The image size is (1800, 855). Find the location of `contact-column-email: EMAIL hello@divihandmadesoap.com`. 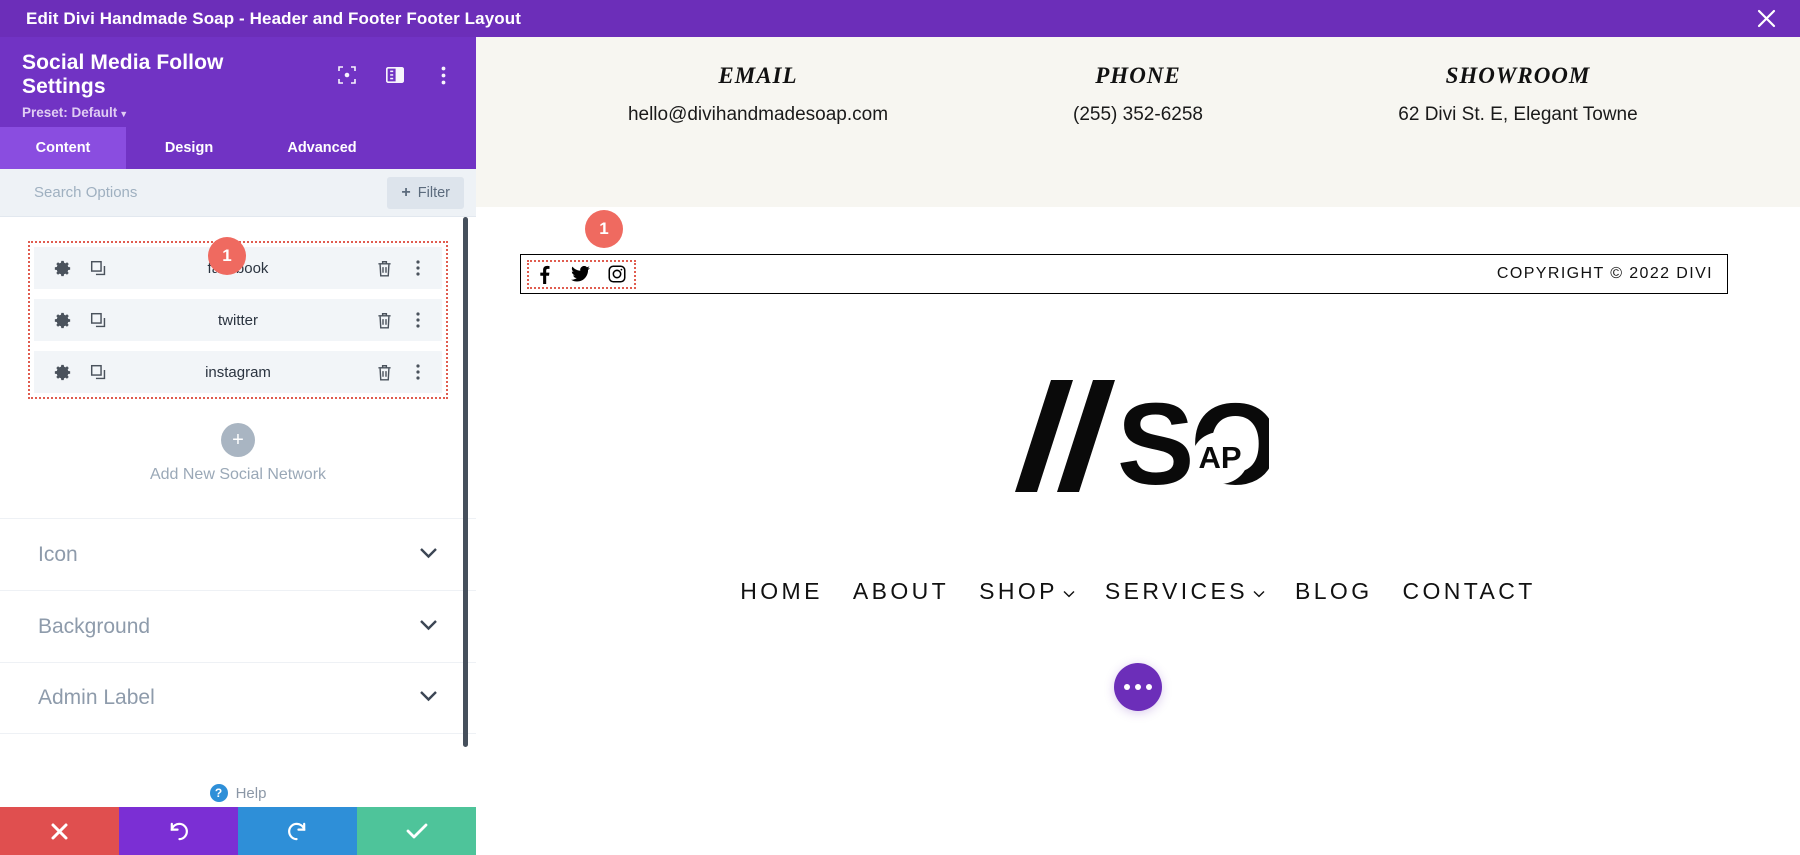

contact-column-email: EMAIL hello@divihandmadesoap.com is located at coordinates (758, 94).